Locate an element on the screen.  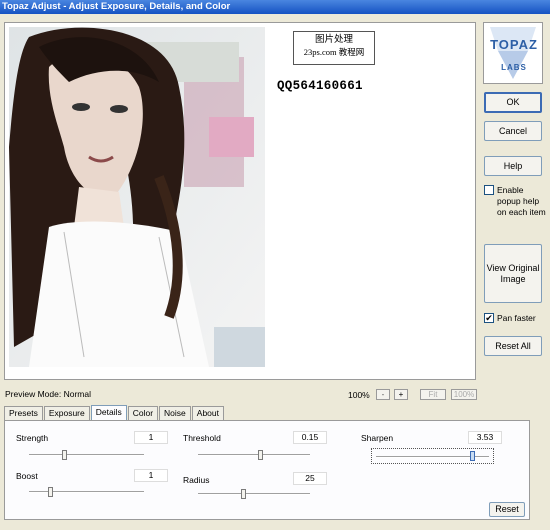
radius-slider-track is located at coordinates (254, 494).